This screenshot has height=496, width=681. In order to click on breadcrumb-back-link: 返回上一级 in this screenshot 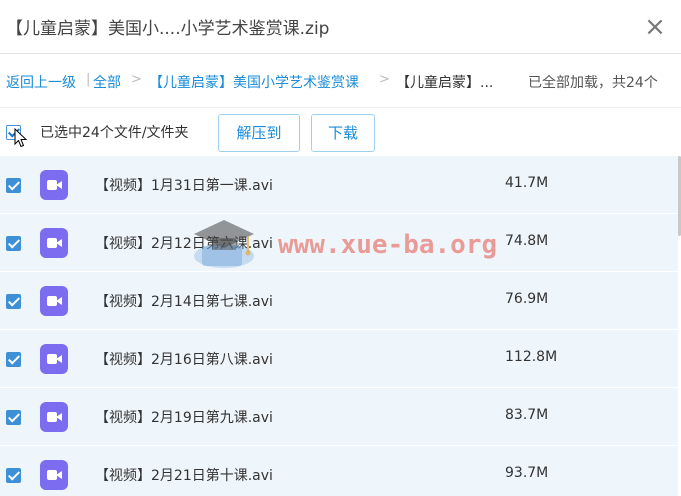, I will do `click(41, 82)`.